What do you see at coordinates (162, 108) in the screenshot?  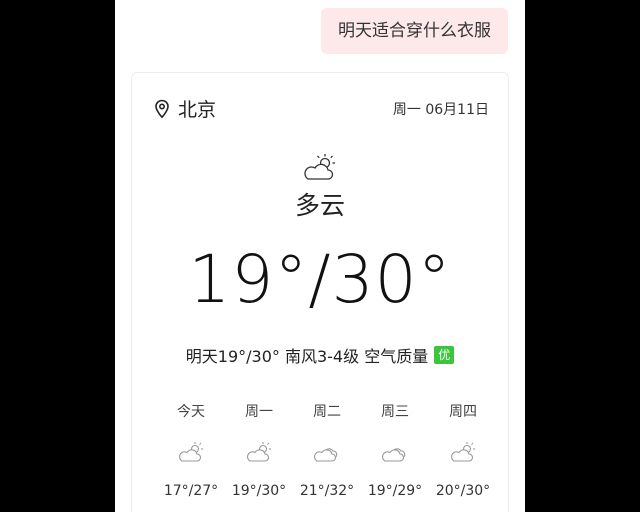 I see `location-pin-icon` at bounding box center [162, 108].